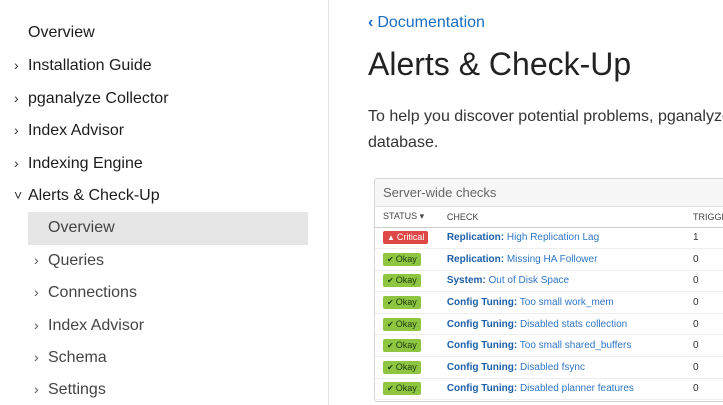 Image resolution: width=723 pixels, height=405 pixels. I want to click on table-row: ✔ Okay System: Out of Disk Space 0, so click(549, 281).